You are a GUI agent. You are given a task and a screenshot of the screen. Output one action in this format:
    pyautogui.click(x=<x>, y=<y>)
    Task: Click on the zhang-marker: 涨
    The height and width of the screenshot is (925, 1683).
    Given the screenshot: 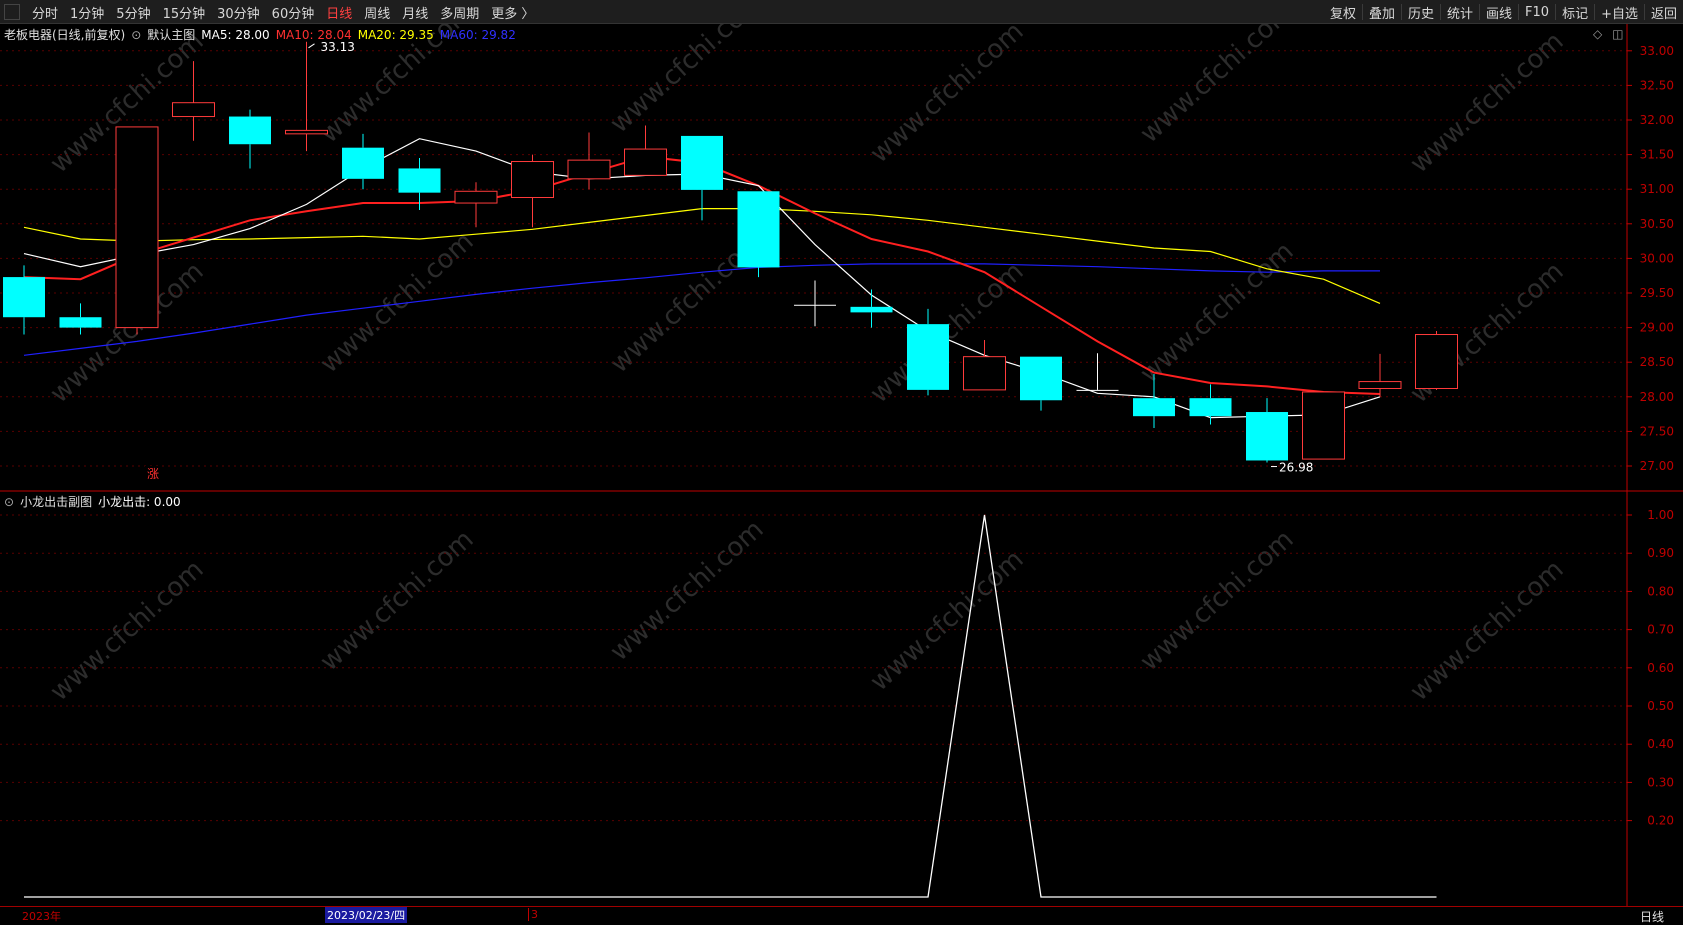 What is the action you would take?
    pyautogui.click(x=153, y=473)
    